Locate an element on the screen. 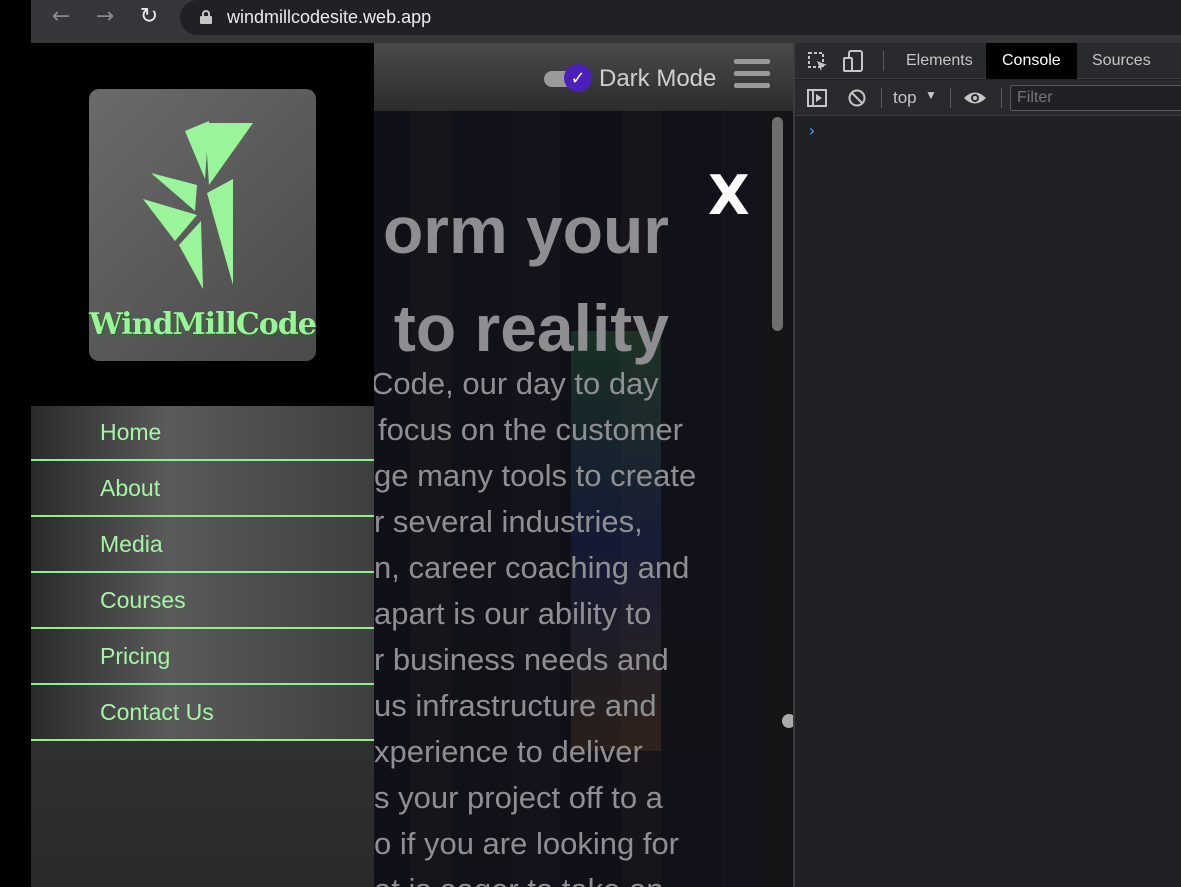  console-prompt: › is located at coordinates (812, 130).